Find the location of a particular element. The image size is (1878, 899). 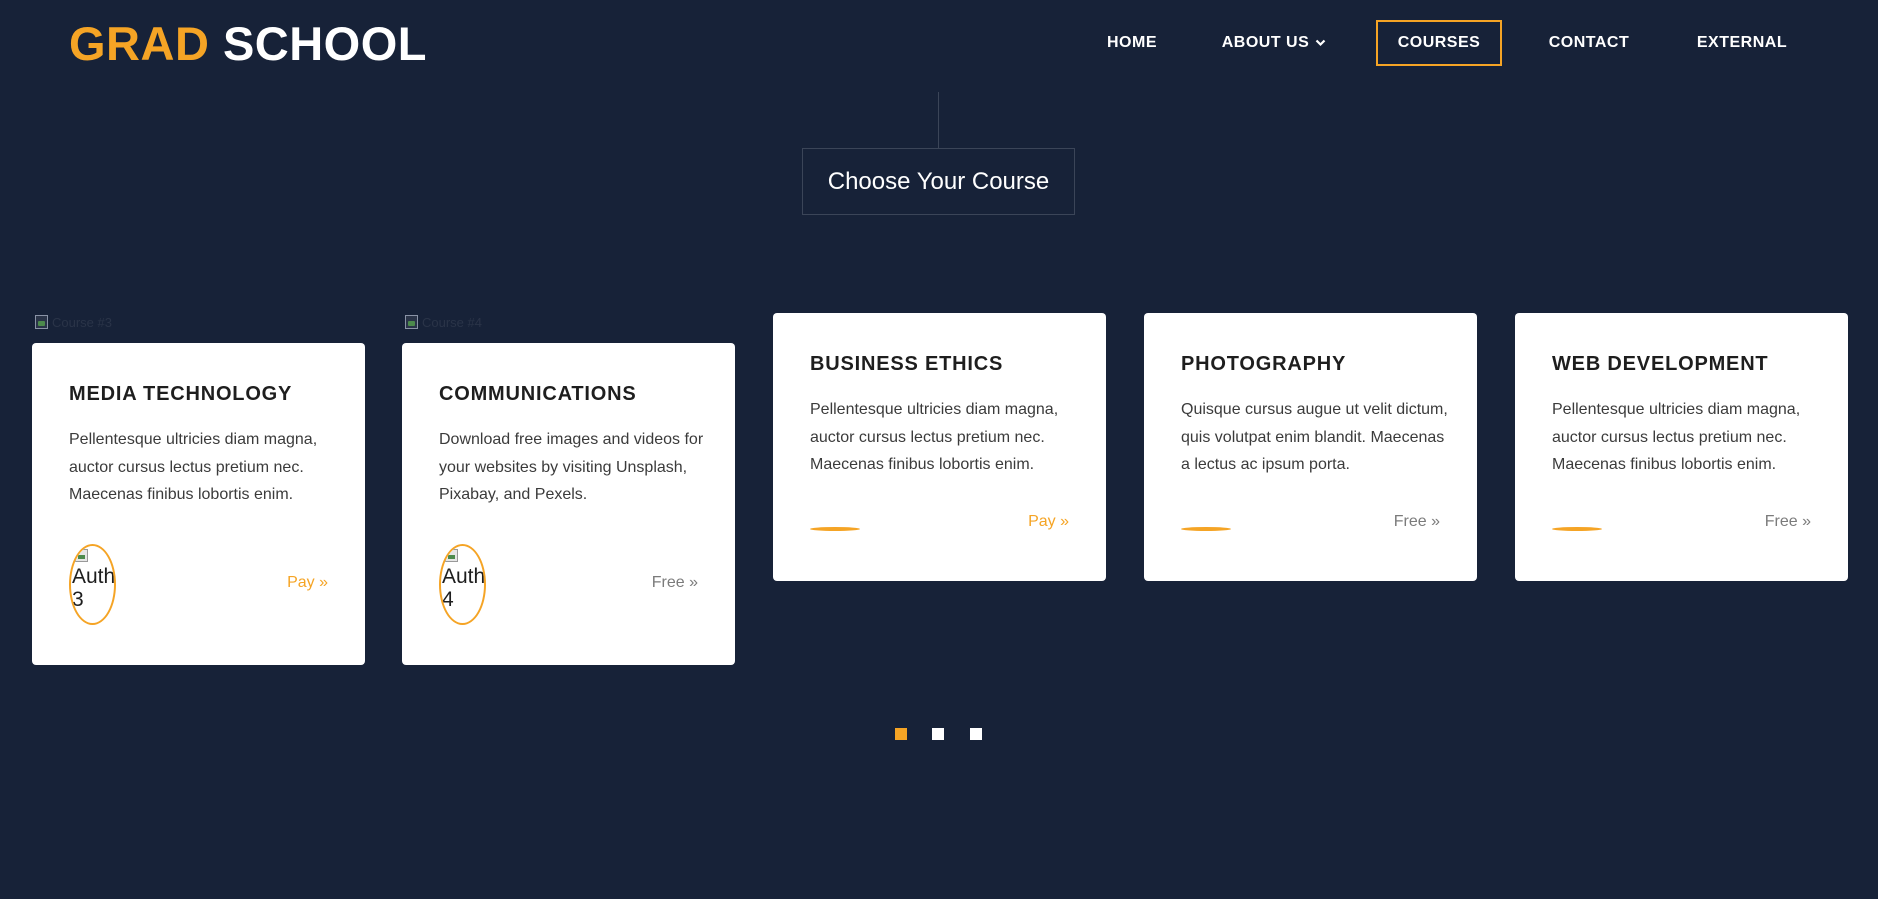

author-avatar: Author 4 is located at coordinates (462, 584).